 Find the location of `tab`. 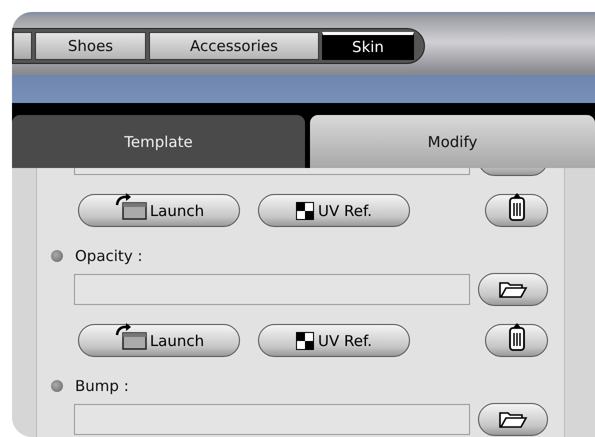

tab is located at coordinates (22, 46).